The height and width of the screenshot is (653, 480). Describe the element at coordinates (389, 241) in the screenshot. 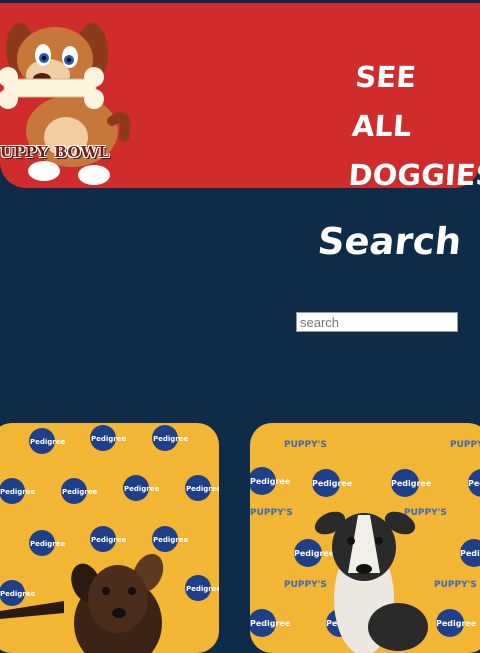

I see `search-heading: Search` at that location.